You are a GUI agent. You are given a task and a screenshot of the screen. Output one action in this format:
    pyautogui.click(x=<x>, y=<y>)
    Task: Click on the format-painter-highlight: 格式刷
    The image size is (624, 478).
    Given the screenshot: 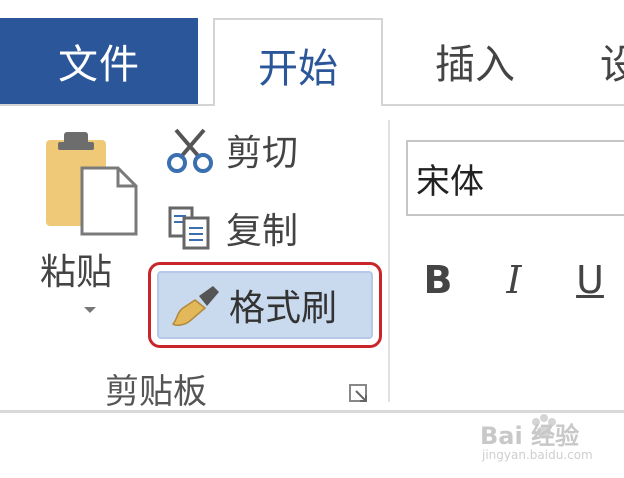 What is the action you would take?
    pyautogui.click(x=265, y=305)
    